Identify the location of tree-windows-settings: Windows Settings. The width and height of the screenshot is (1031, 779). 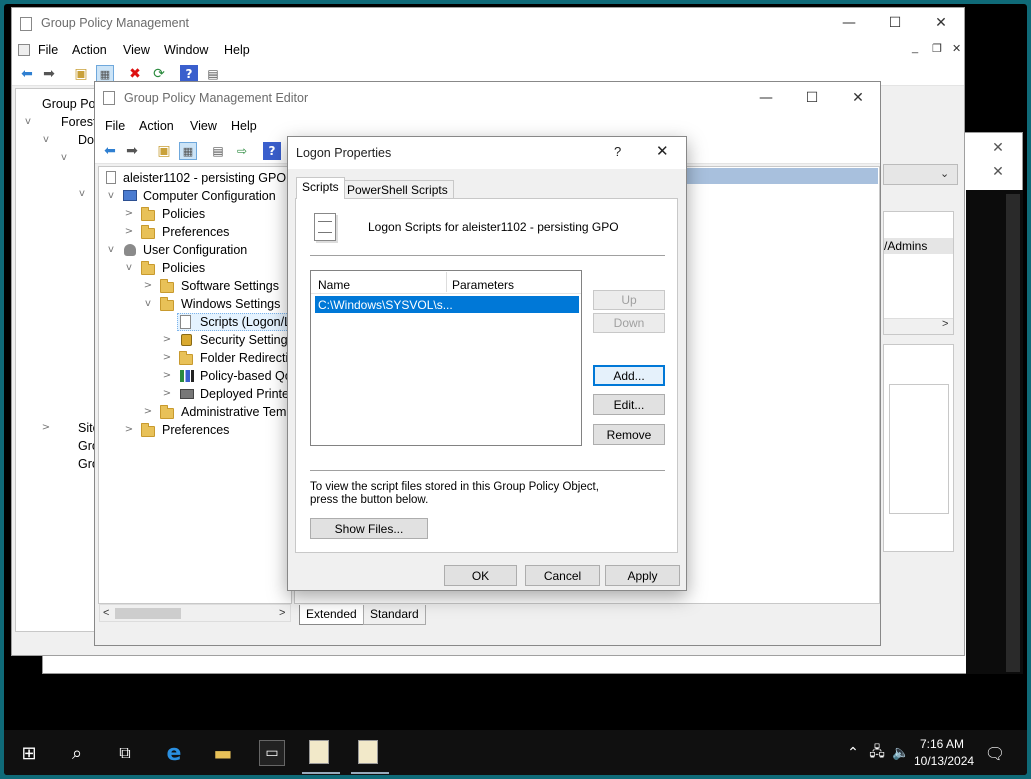
(230, 304).